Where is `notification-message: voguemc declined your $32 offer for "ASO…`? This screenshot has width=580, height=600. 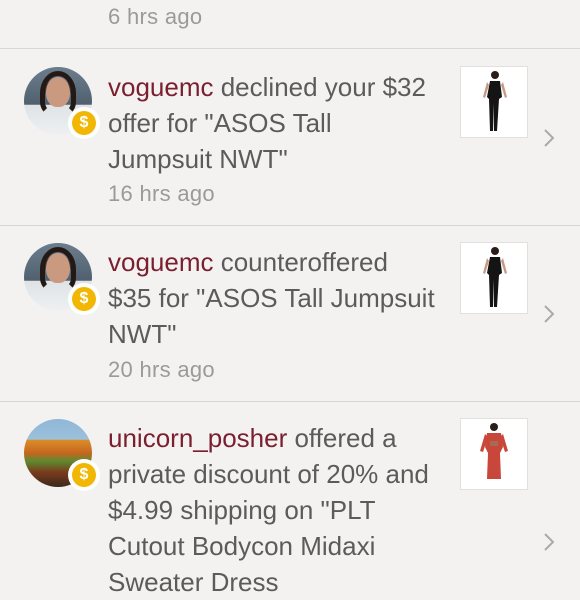 notification-message: voguemc declined your $32 offer for "ASO… is located at coordinates (273, 123).